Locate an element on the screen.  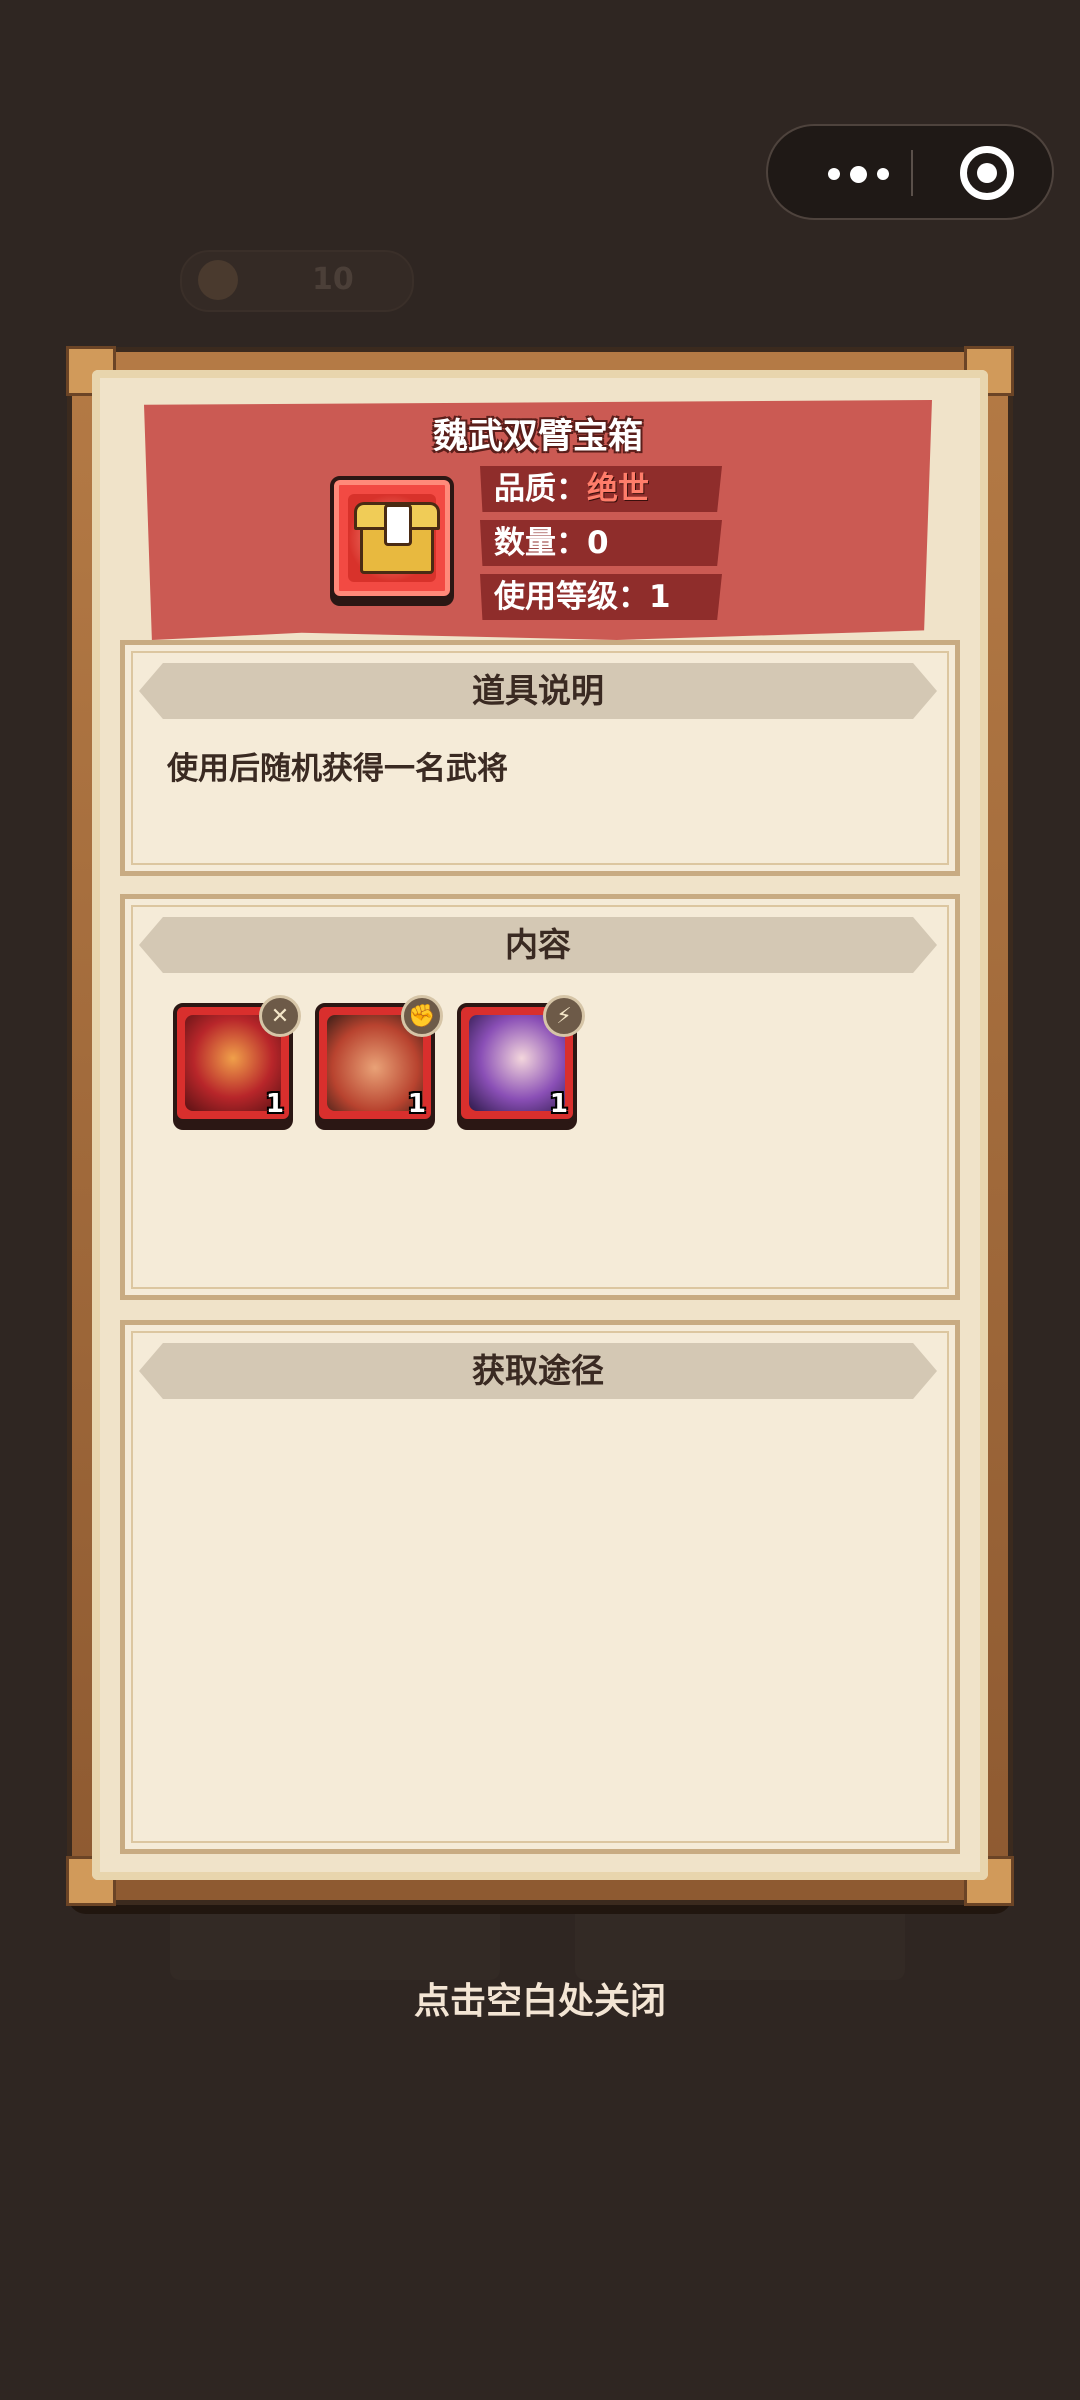
background-currency: 10 is located at coordinates (297, 281).